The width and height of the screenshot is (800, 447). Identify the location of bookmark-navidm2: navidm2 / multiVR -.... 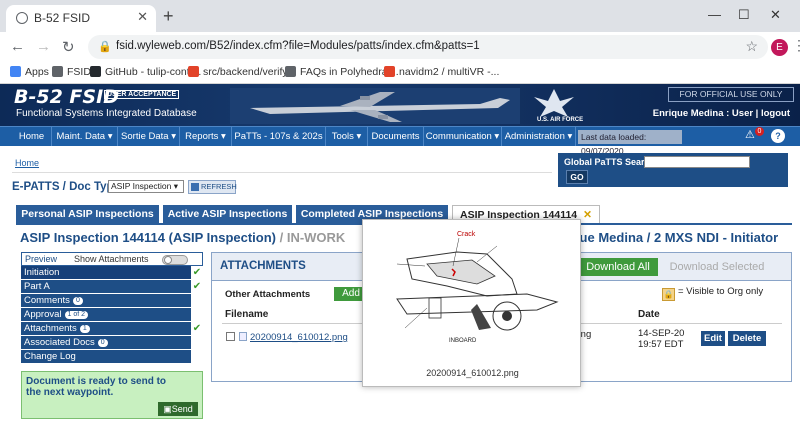
(441, 72).